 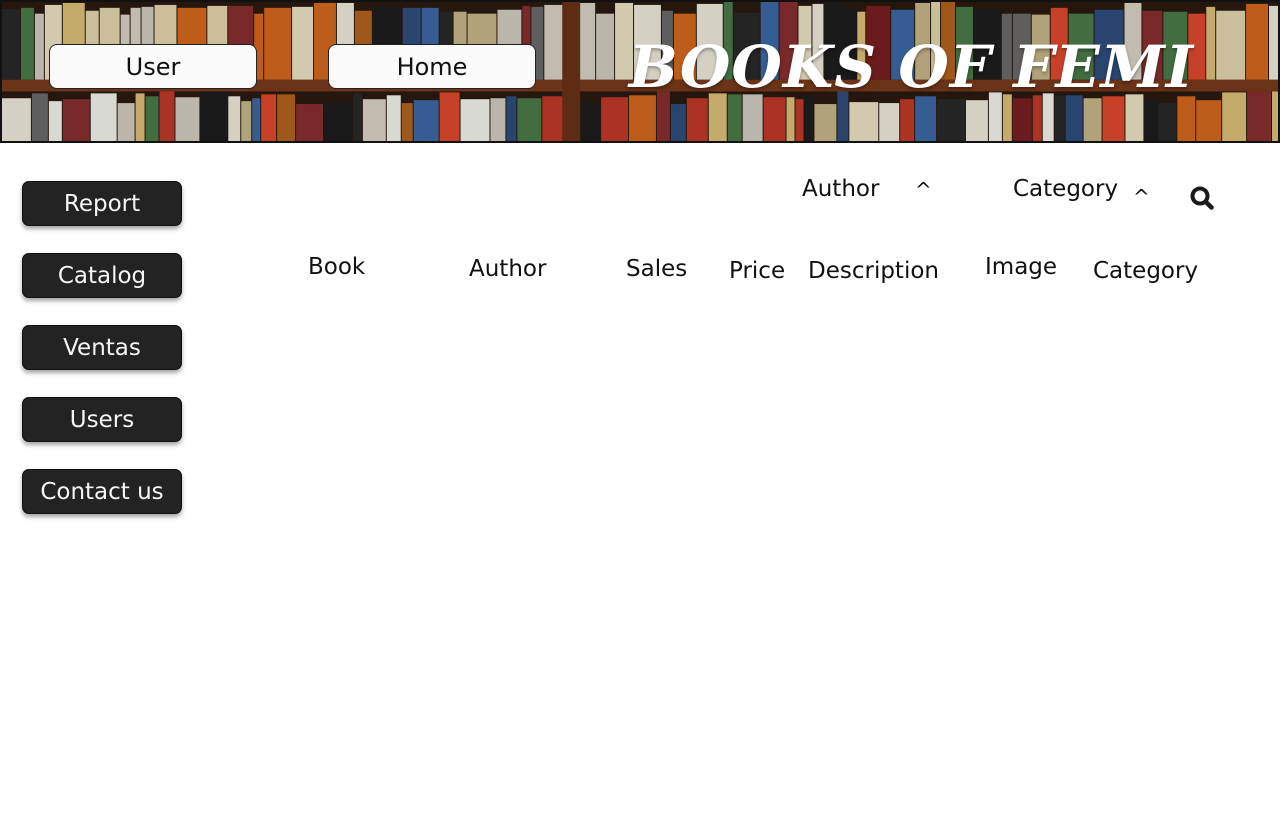 I want to click on brand-title: BOOKS OF FEMI, so click(x=911, y=67).